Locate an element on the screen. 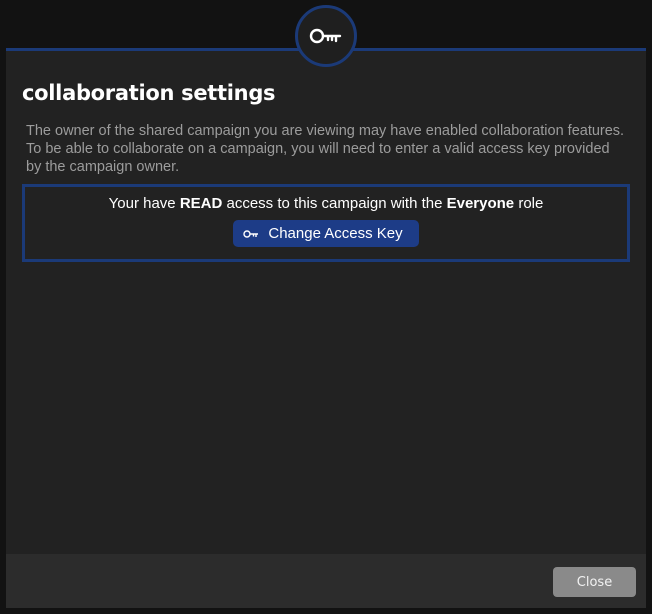 Image resolution: width=652 pixels, height=614 pixels. change-access-key-button: Change Access Key is located at coordinates (326, 233).